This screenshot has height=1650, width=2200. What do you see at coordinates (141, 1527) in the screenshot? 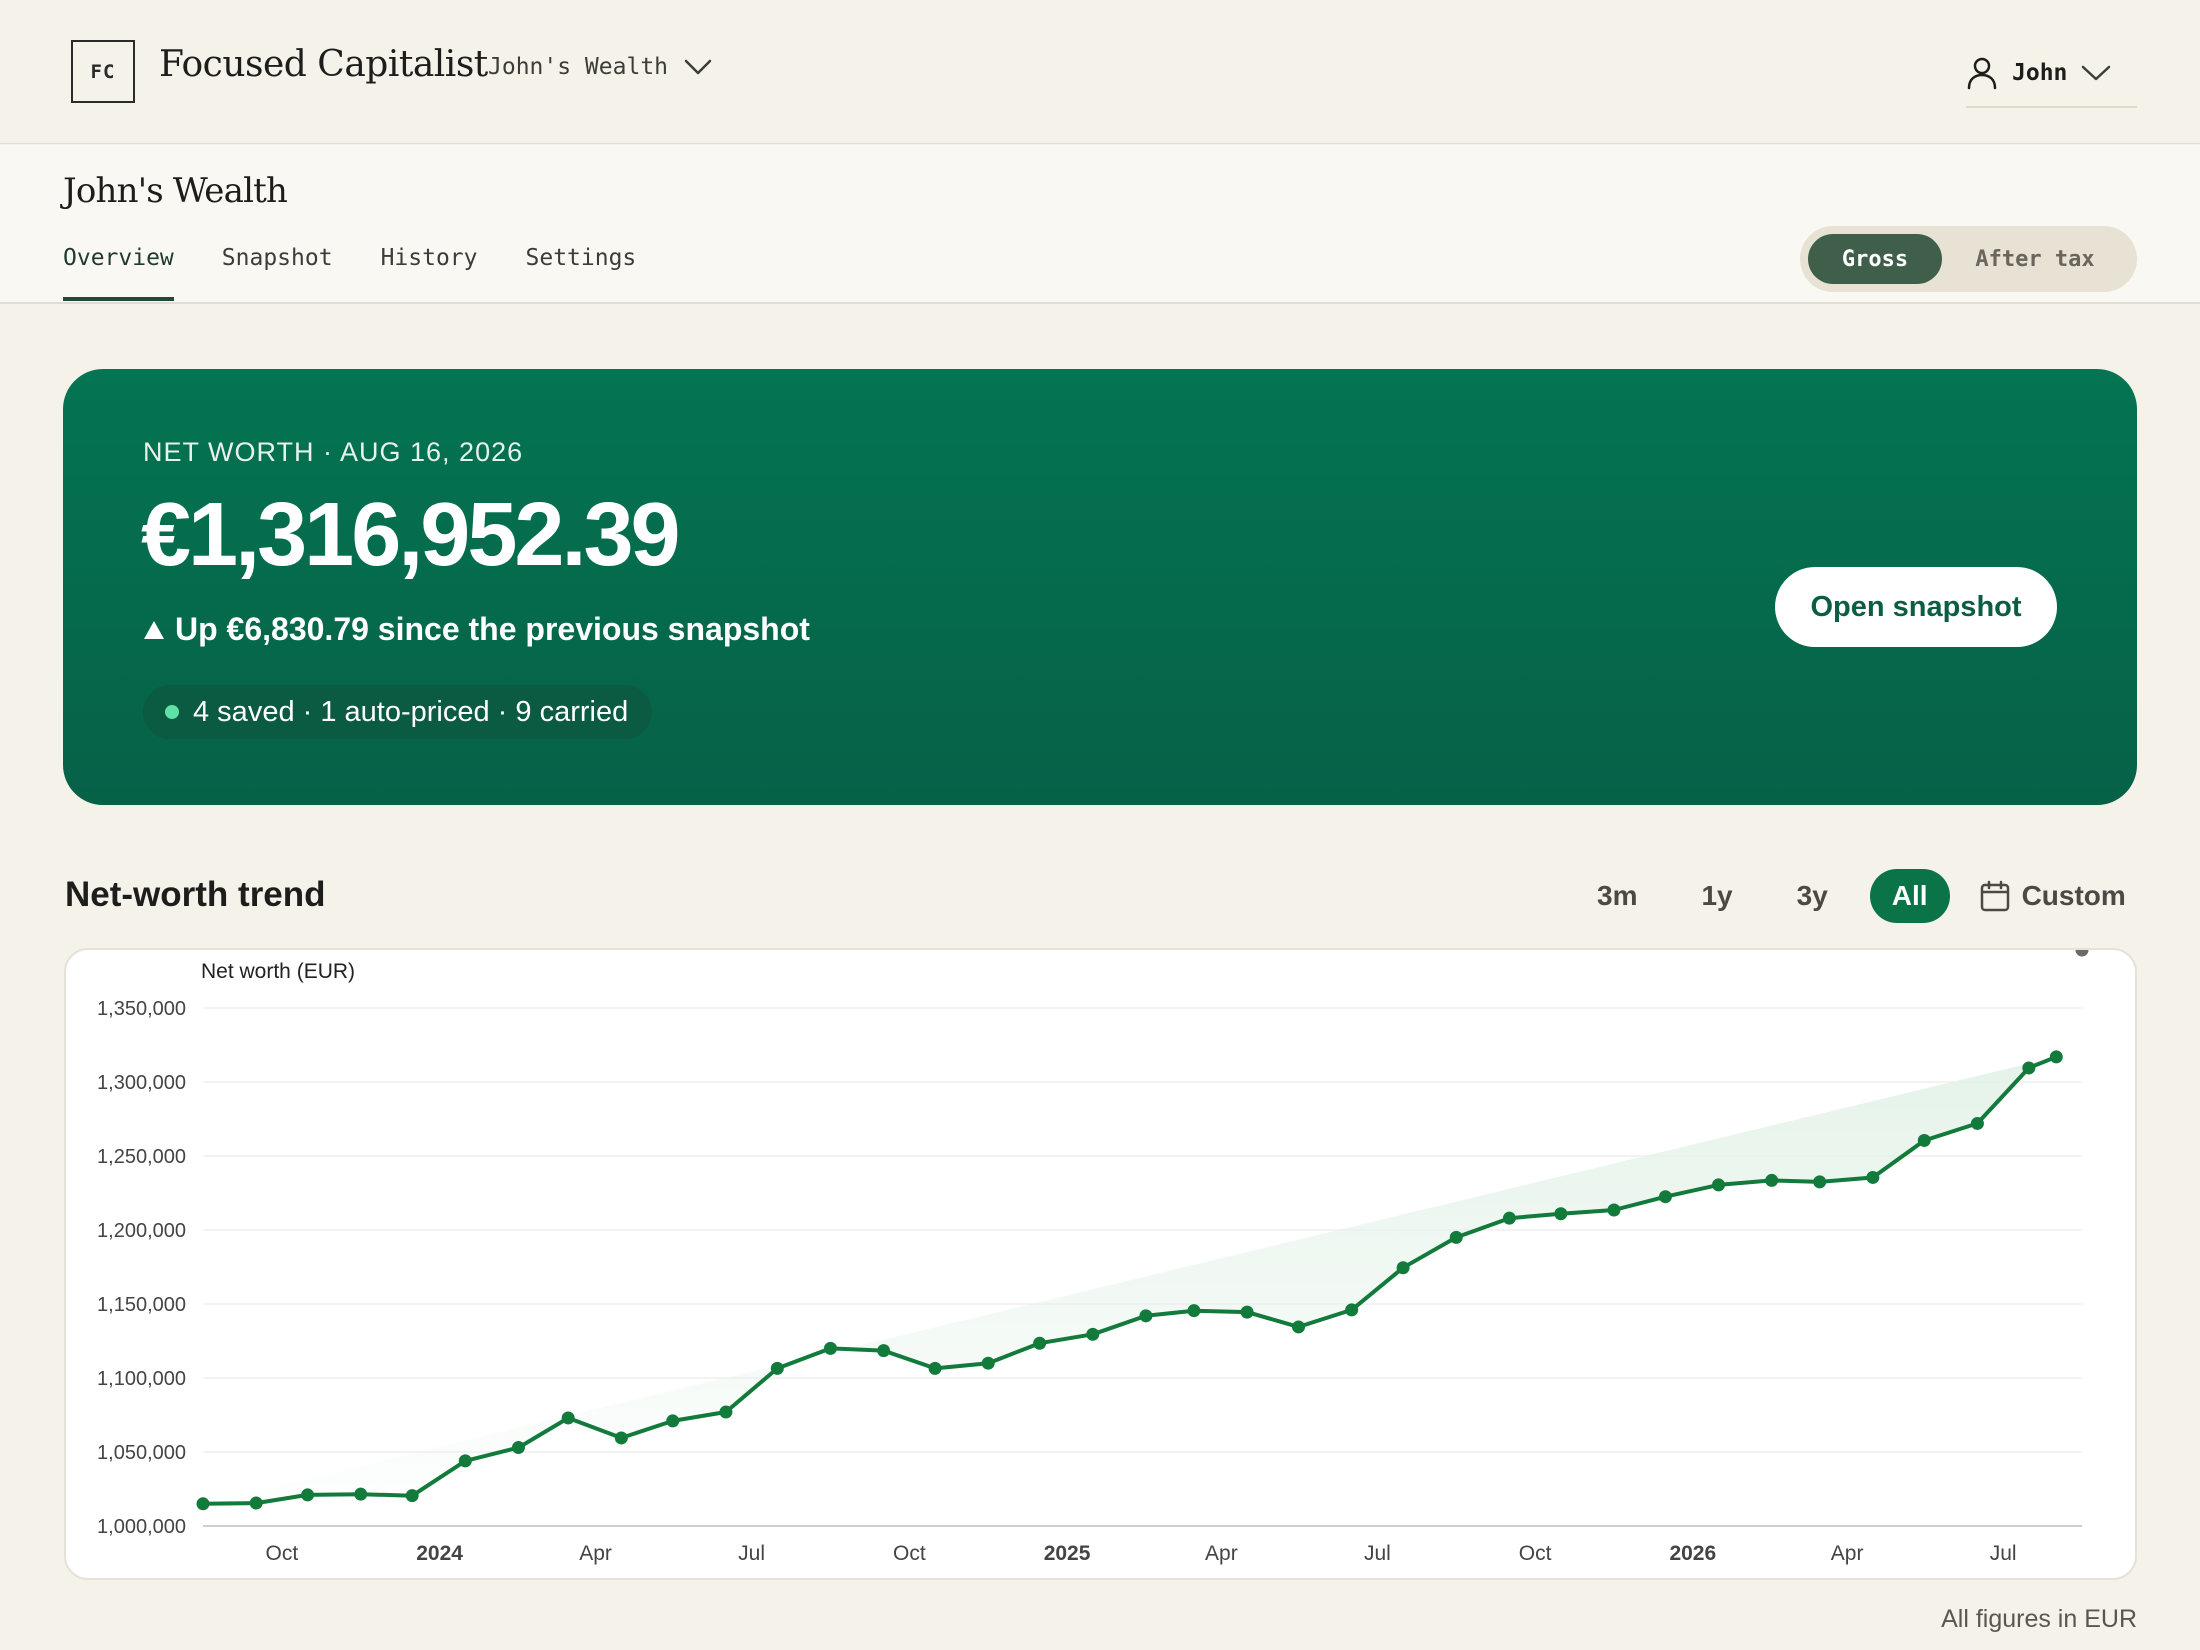
I see `y-tick-label: 1,000,000` at bounding box center [141, 1527].